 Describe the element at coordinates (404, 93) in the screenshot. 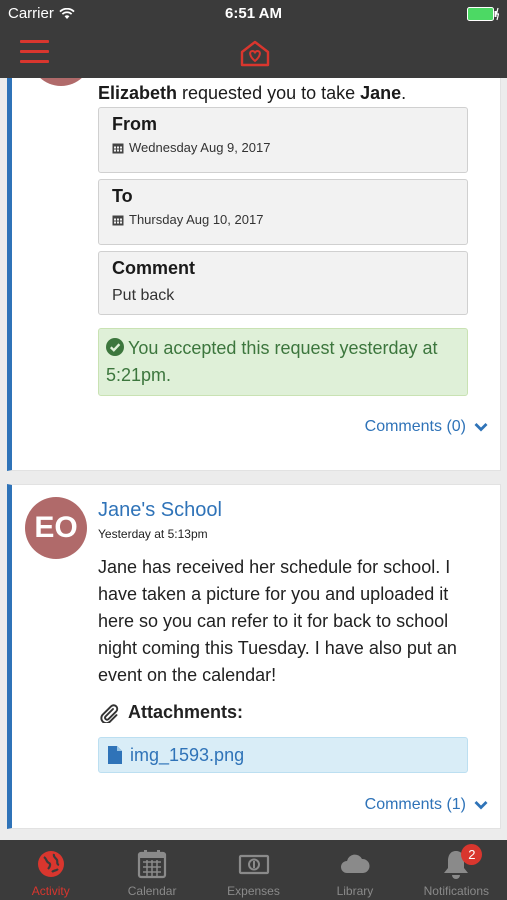

I see `request-period: .` at that location.